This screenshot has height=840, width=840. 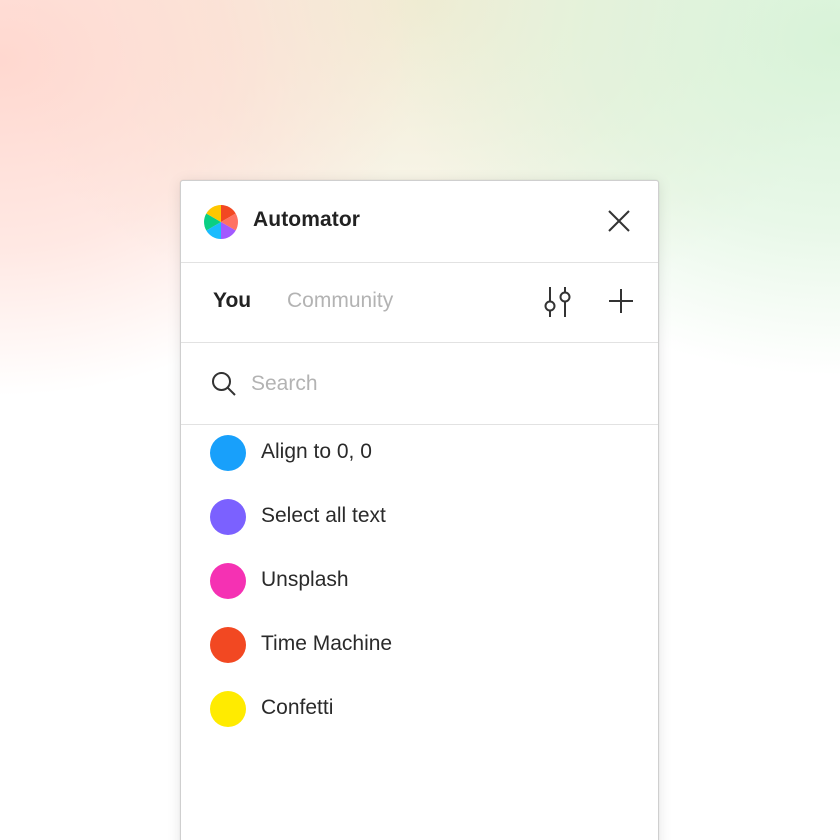 What do you see at coordinates (316, 451) in the screenshot?
I see `list-item-label: Align to 0, 0` at bounding box center [316, 451].